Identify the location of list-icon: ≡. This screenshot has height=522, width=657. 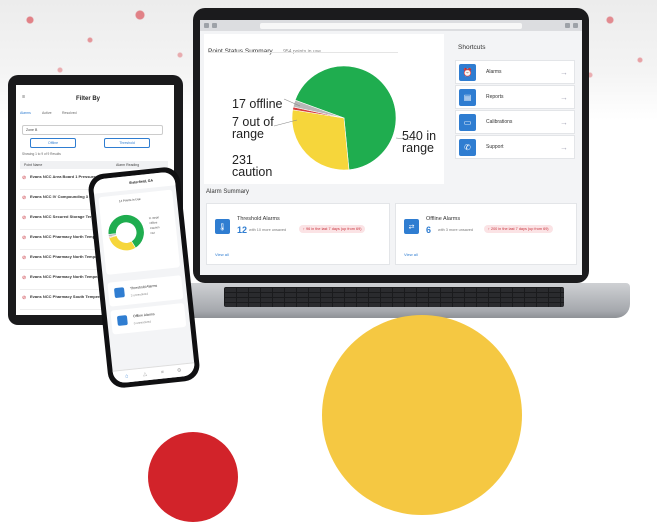
(163, 372).